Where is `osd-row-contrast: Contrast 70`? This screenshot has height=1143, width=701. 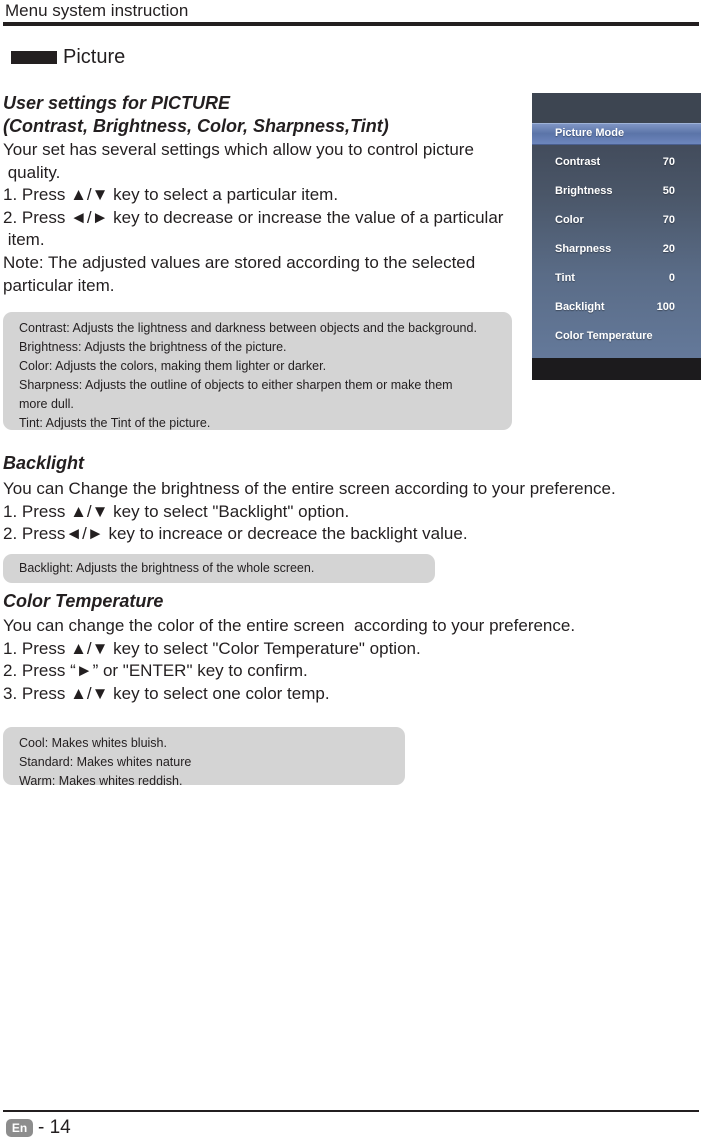 osd-row-contrast: Contrast 70 is located at coordinates (616, 163).